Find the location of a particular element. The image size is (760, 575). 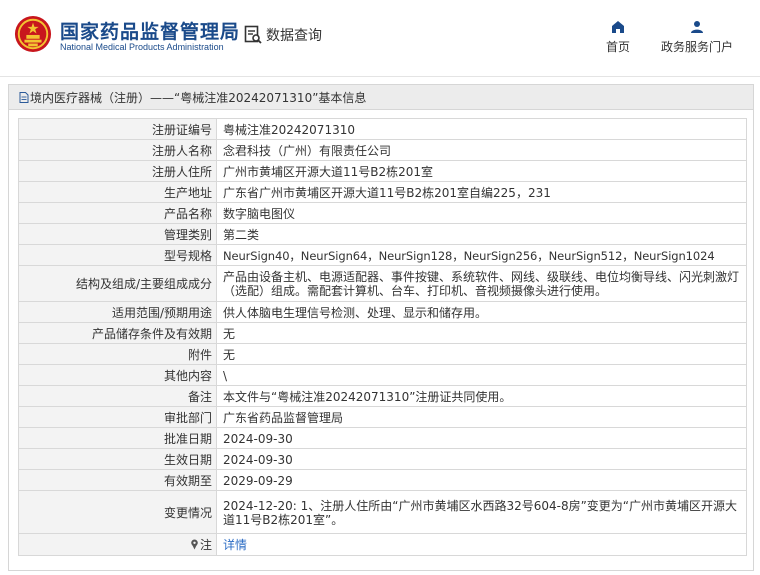

data-query-link: 数据查询 is located at coordinates (283, 35).